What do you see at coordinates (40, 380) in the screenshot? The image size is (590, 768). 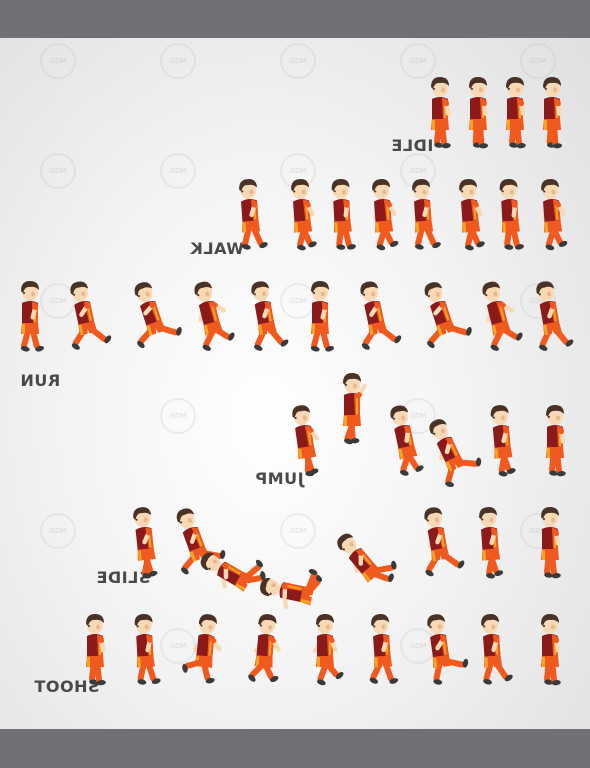 I see `label-run: RUN` at bounding box center [40, 380].